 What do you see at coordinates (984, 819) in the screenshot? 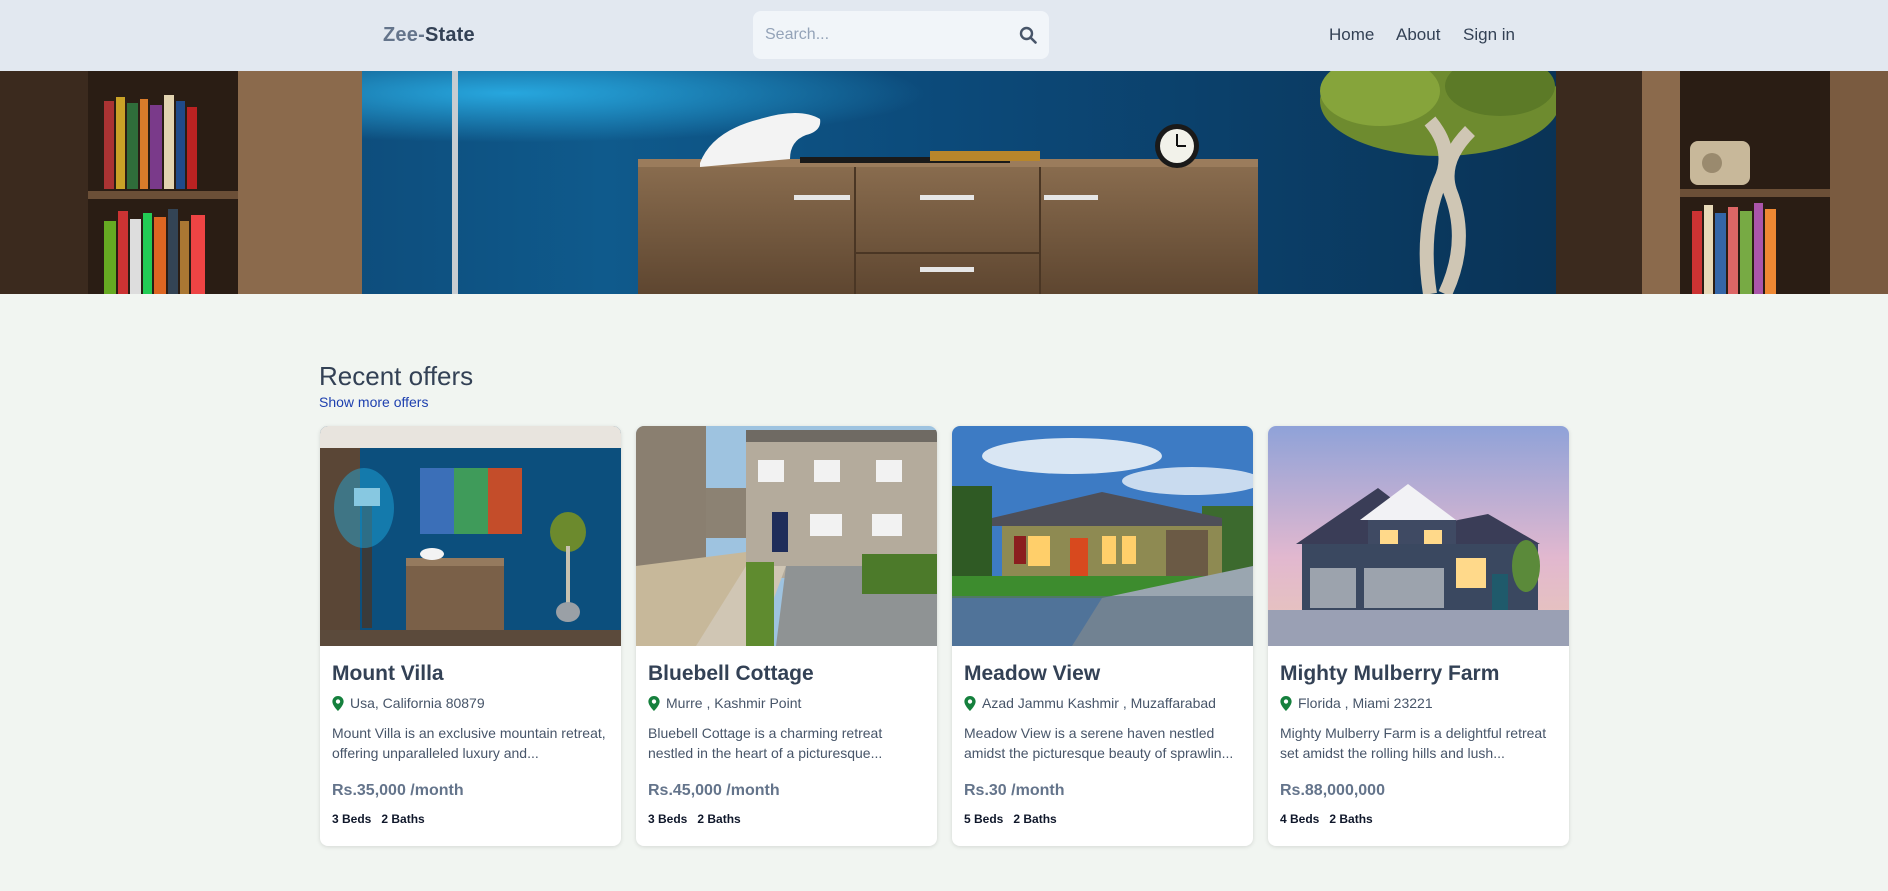
I see `listing-beds: 5 Beds` at bounding box center [984, 819].